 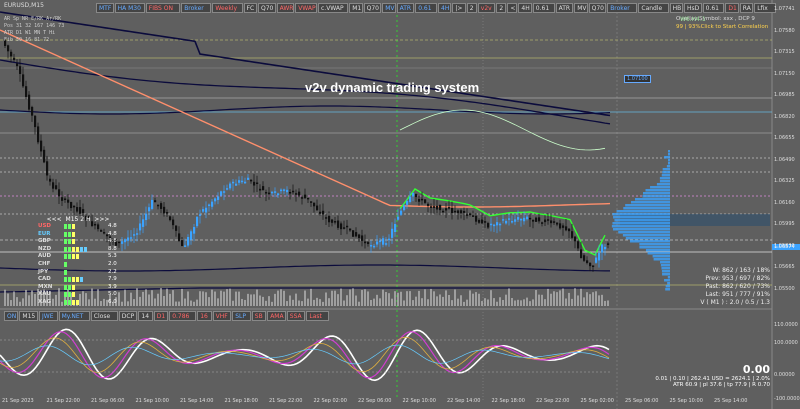 I want to click on toolbar-button-23: ATR, so click(x=564, y=8).